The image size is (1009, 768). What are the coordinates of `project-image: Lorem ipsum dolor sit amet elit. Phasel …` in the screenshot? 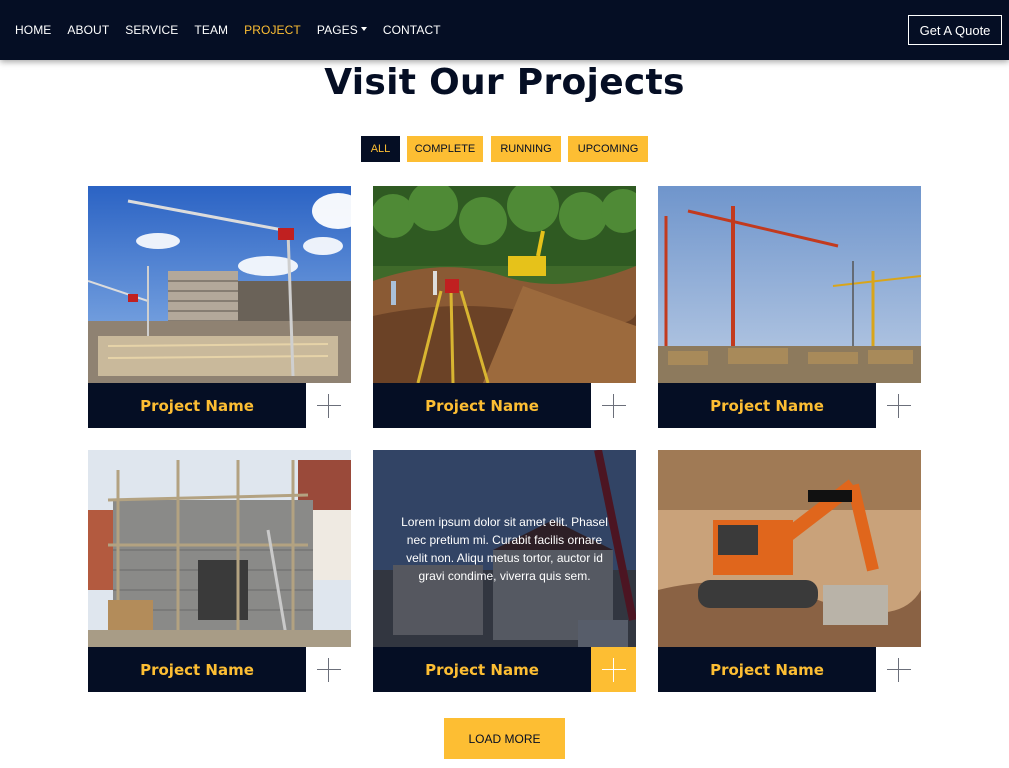 It's located at (504, 548).